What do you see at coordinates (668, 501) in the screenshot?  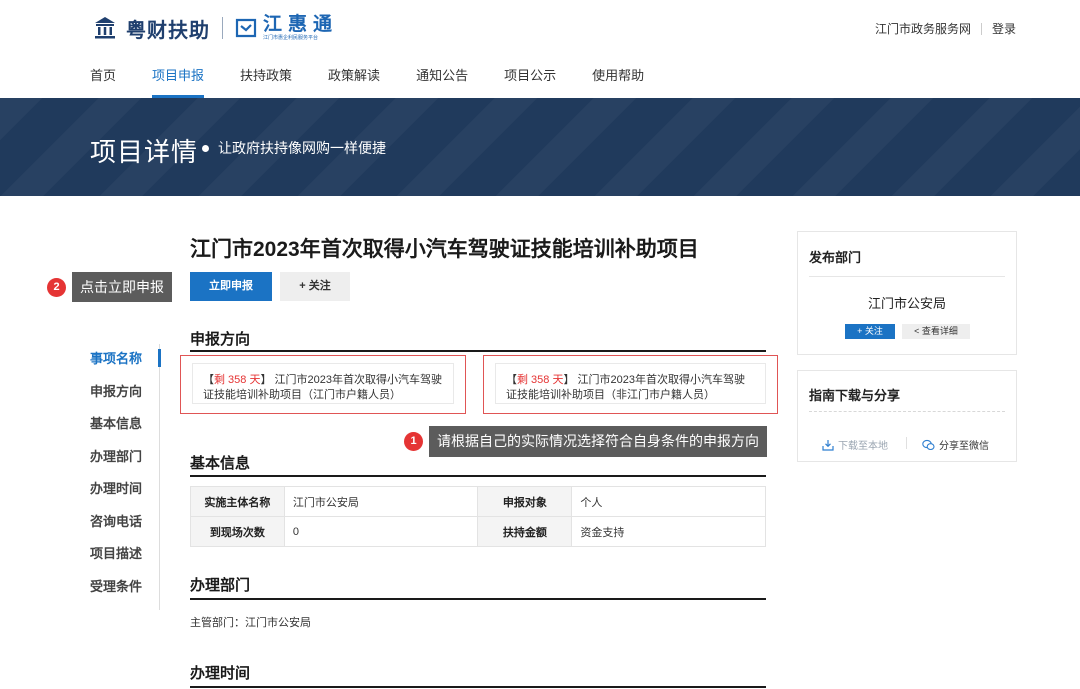 I see `info-value: 个人` at bounding box center [668, 501].